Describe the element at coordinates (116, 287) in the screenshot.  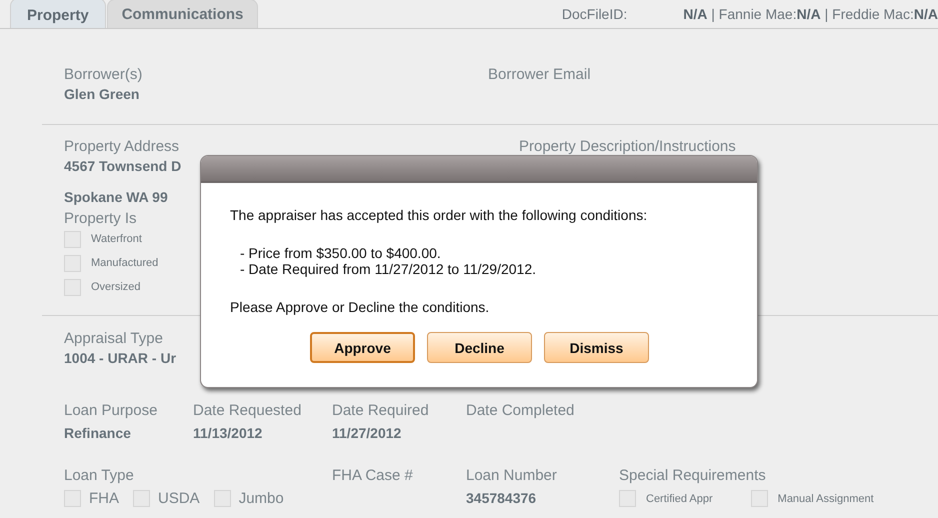
I see `checkbox-label: Oversized` at that location.